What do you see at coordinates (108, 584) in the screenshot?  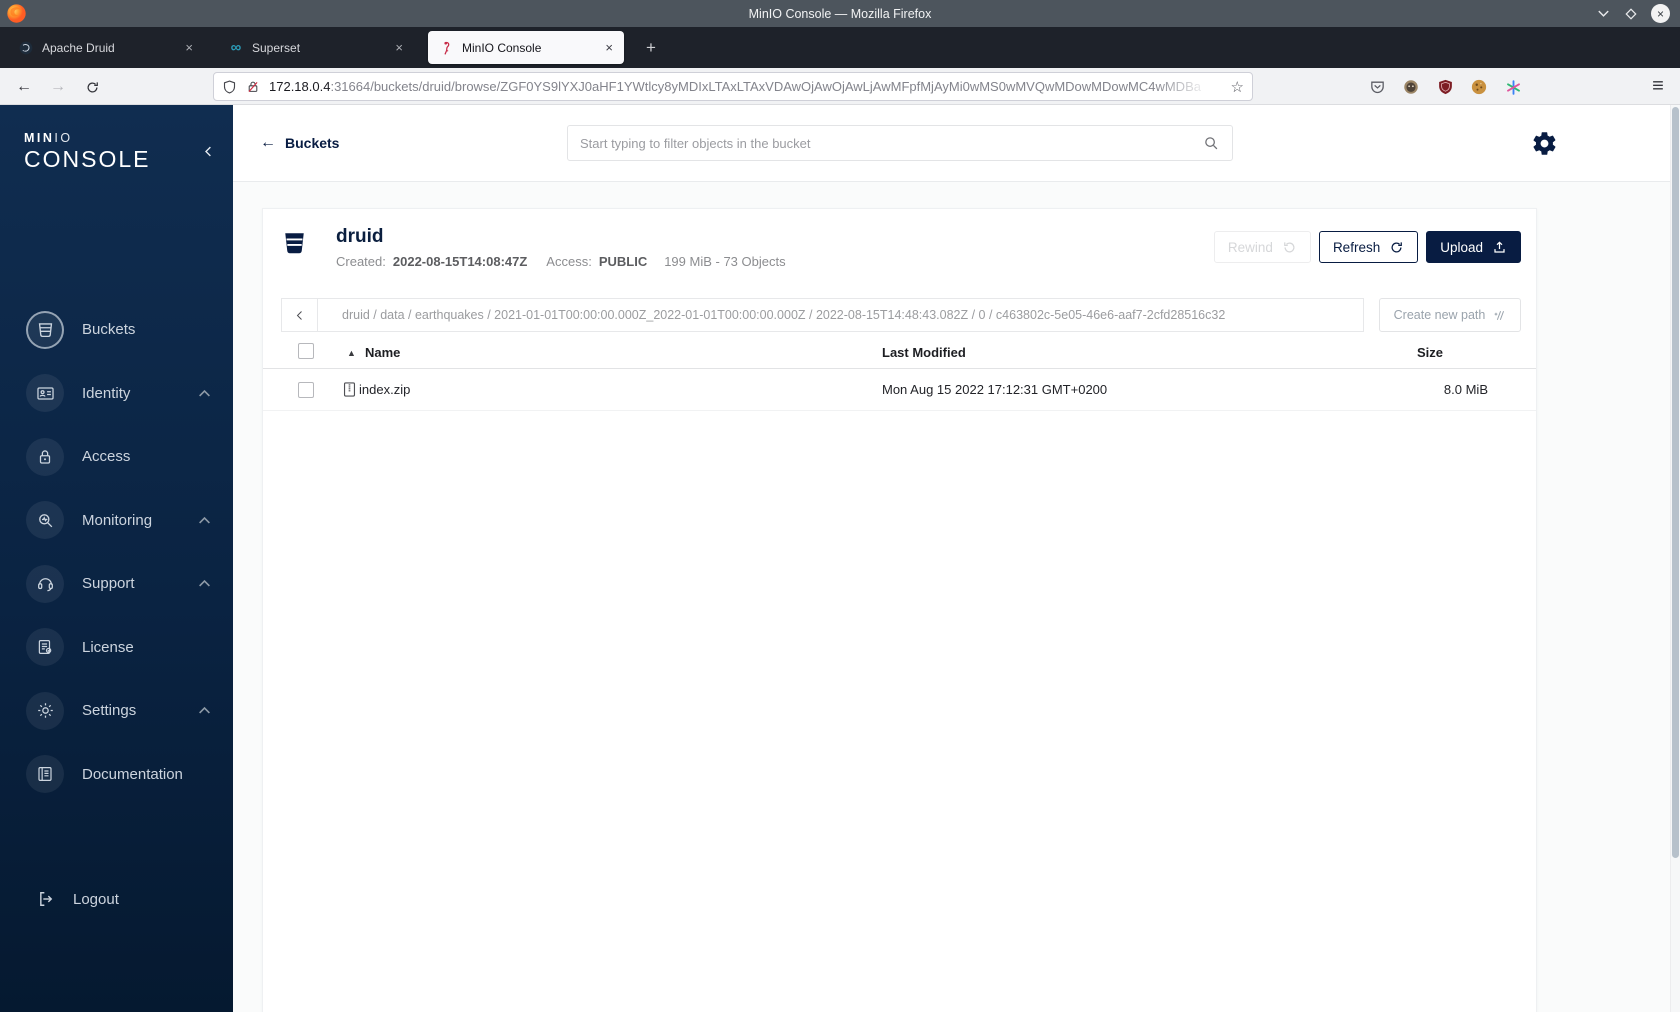 I see `sidebar-item-label: Support` at bounding box center [108, 584].